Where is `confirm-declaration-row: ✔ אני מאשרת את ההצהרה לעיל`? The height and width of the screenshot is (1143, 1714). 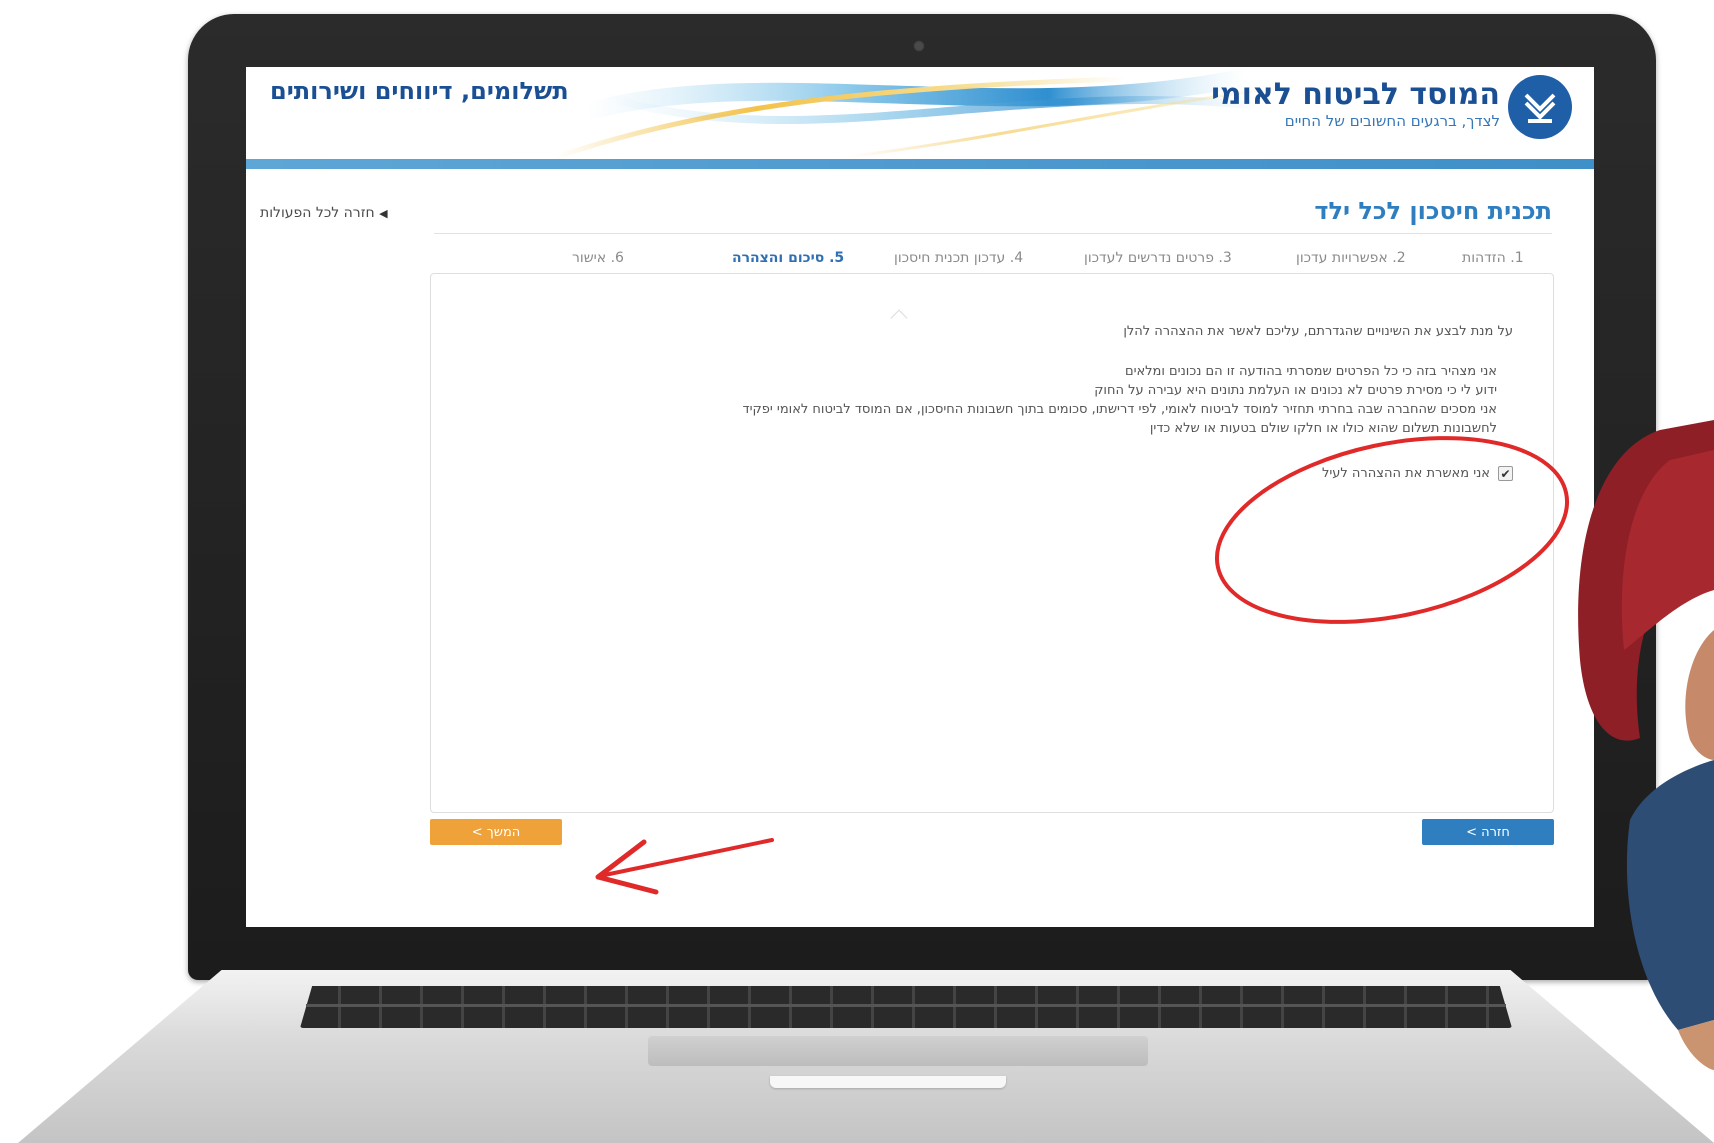 confirm-declaration-row: ✔ אני מאשרת את ההצהרה לעיל is located at coordinates (1363, 473).